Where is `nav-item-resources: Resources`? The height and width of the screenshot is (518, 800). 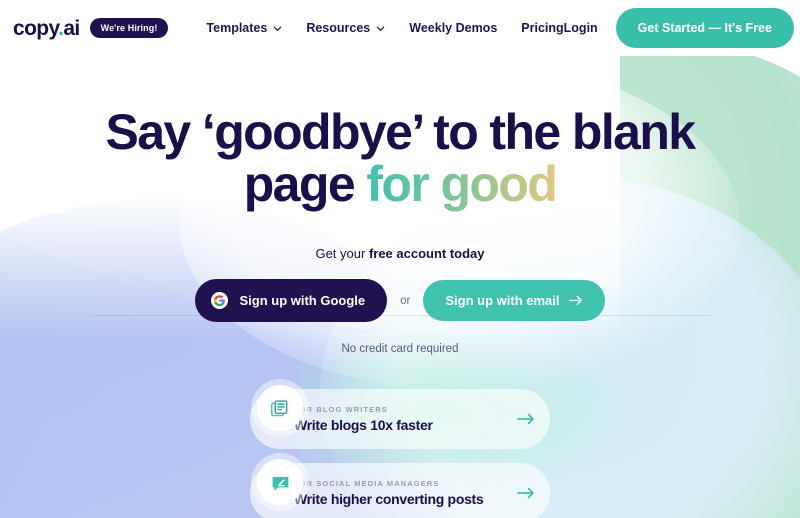 nav-item-resources: Resources is located at coordinates (345, 28).